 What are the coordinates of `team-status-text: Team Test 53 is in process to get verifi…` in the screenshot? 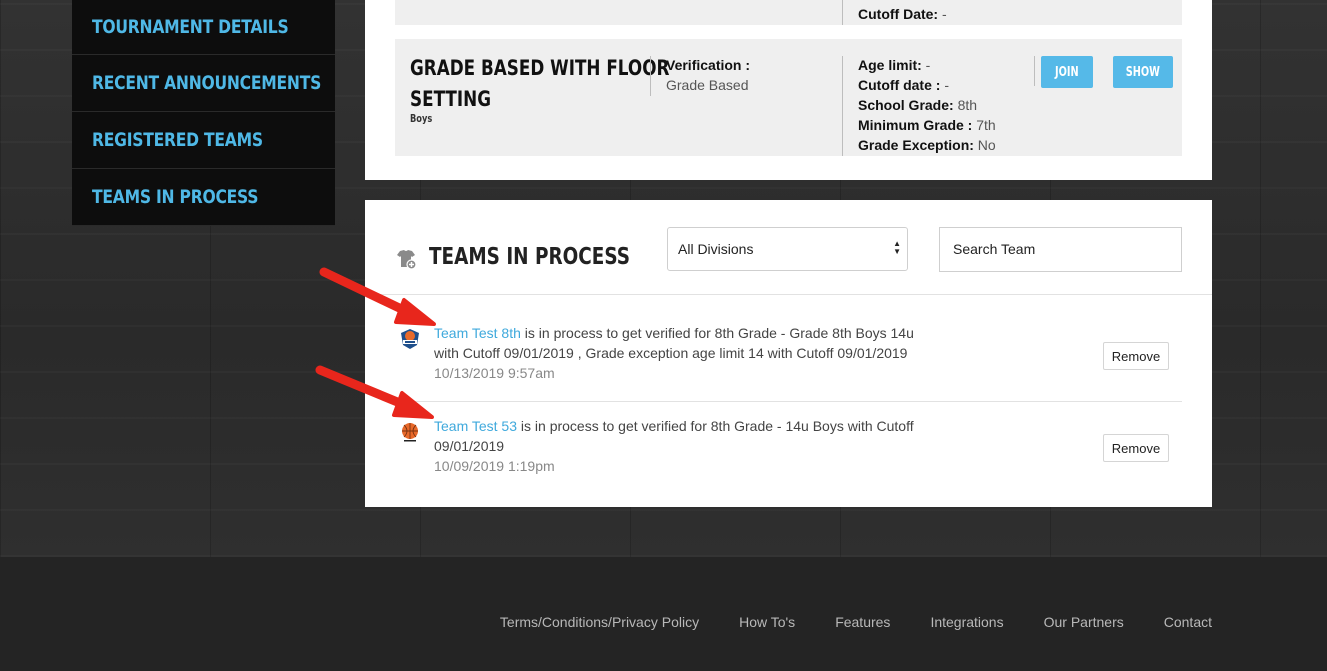 It's located at (674, 446).